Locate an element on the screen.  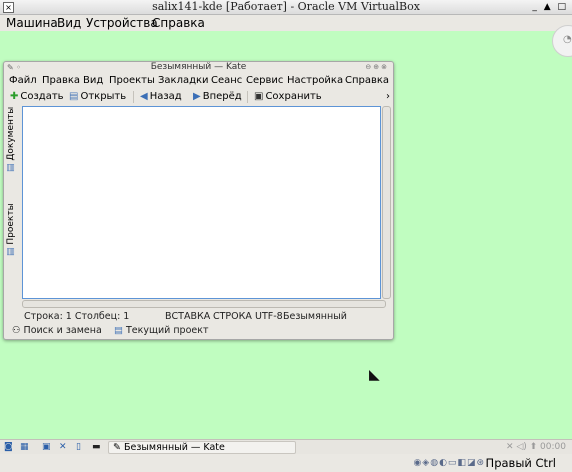
kate-menu-view: Вид is located at coordinates (93, 81).